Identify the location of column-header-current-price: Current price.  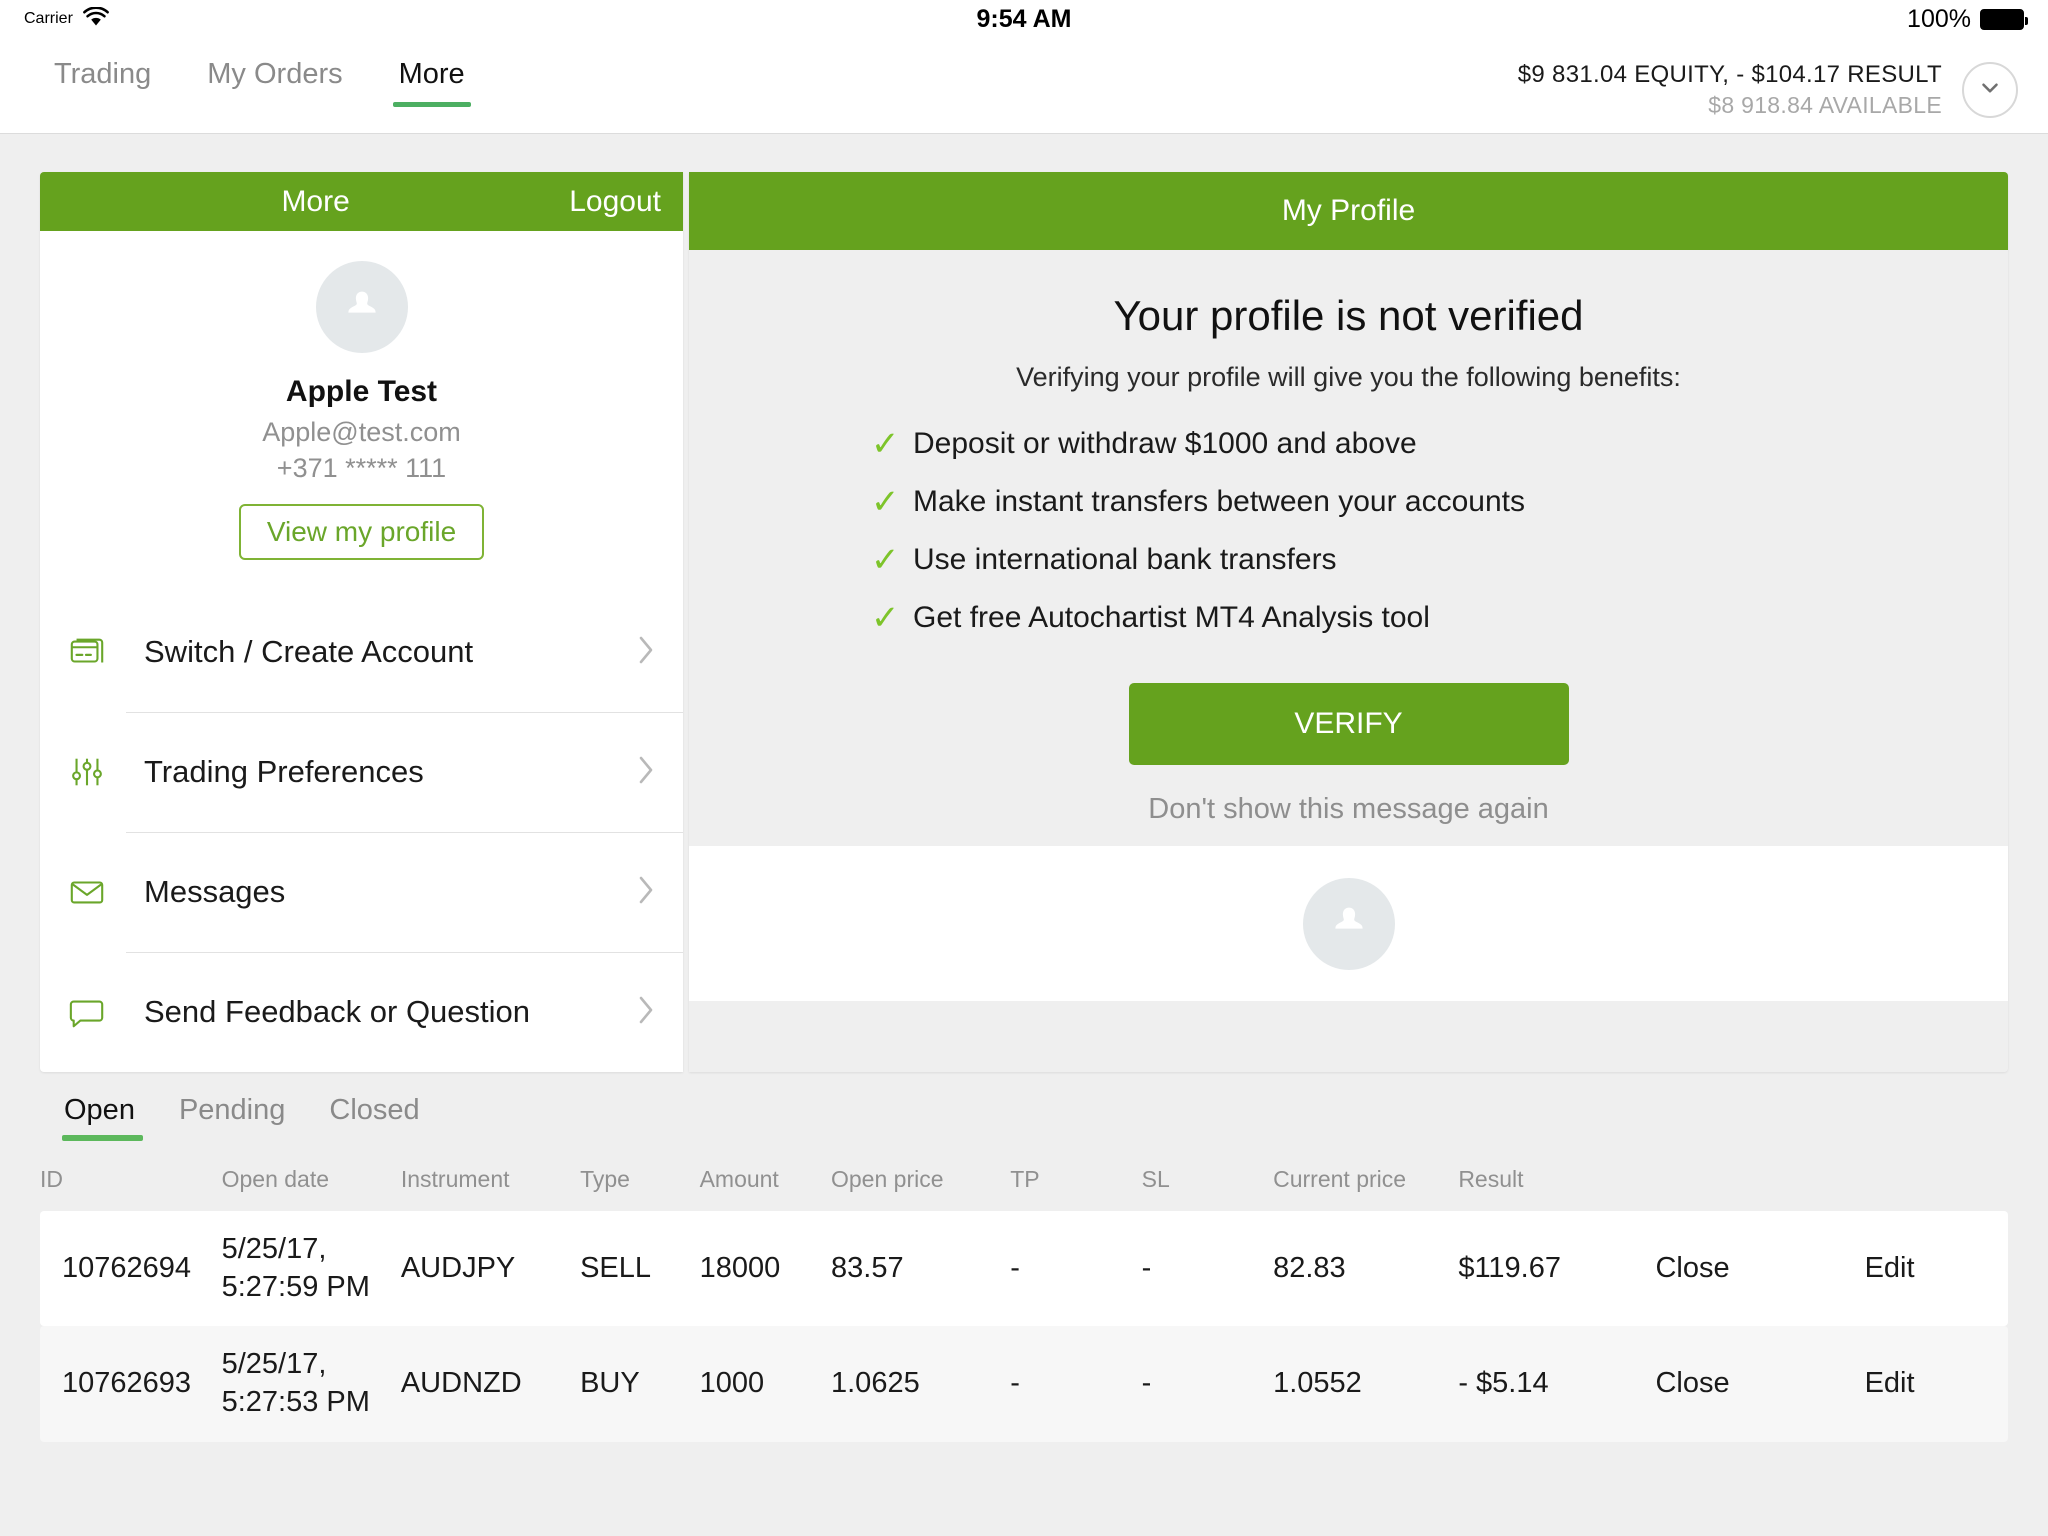
(1340, 1179).